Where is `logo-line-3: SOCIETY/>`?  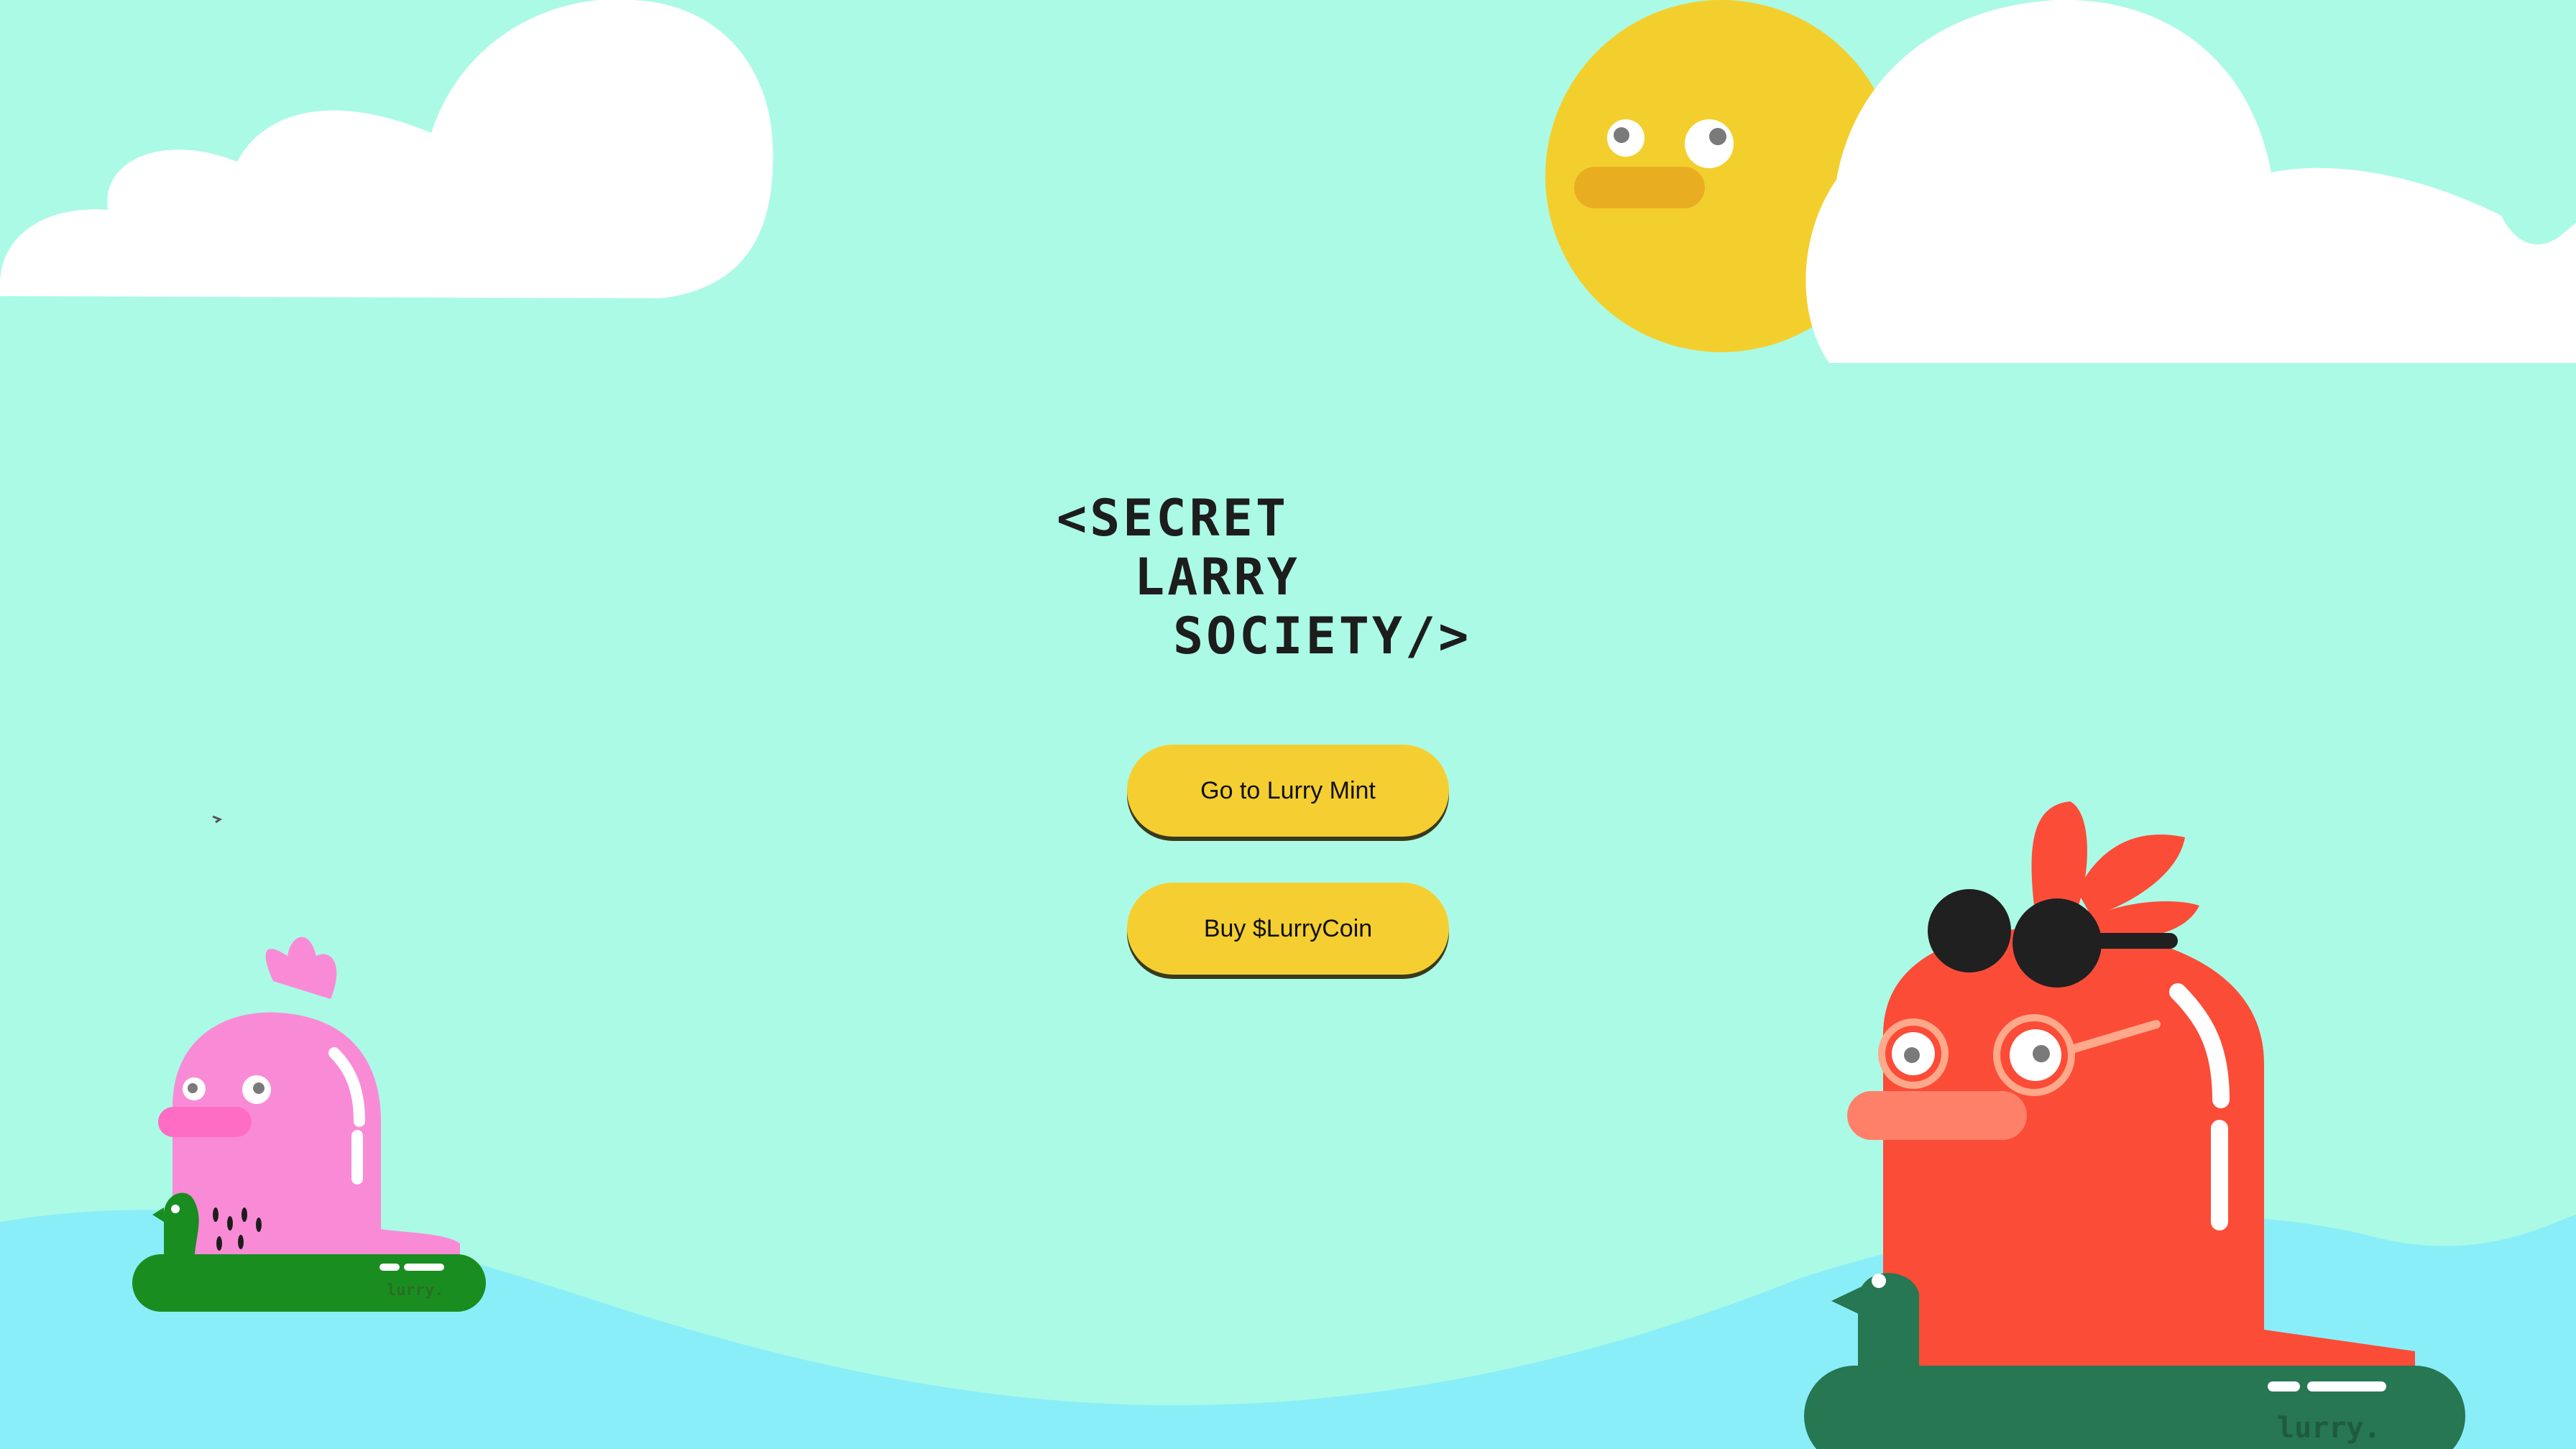
logo-line-3: SOCIETY/> is located at coordinates (1322, 636).